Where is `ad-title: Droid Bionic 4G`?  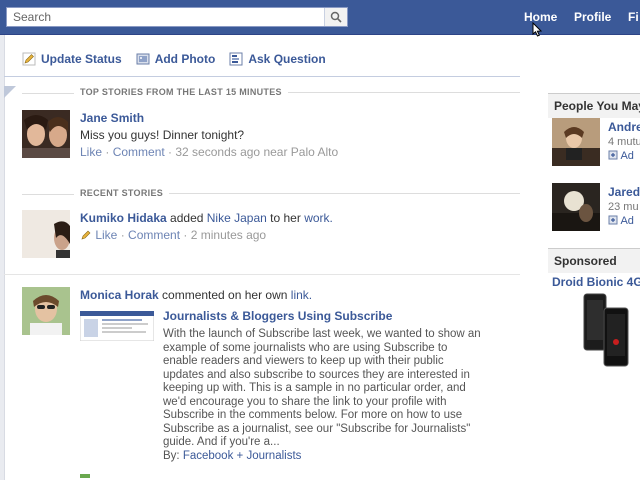 ad-title: Droid Bionic 4G is located at coordinates (596, 282).